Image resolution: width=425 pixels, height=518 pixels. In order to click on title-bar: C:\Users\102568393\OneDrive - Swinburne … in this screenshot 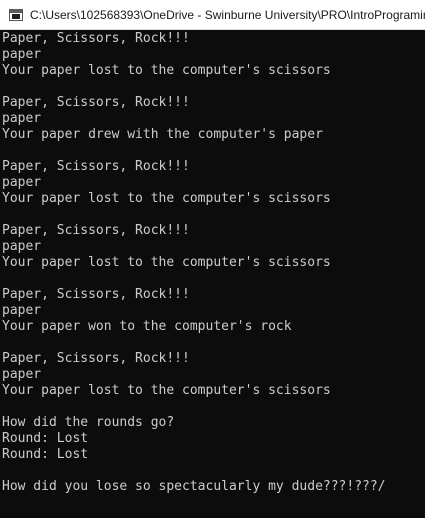, I will do `click(212, 15)`.